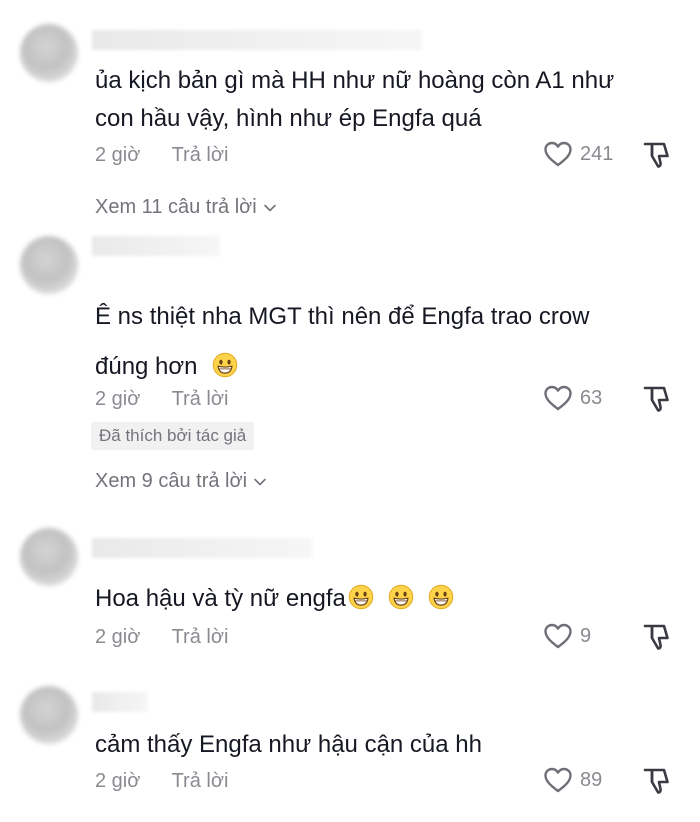  What do you see at coordinates (586, 635) in the screenshot?
I see `like-count: 9` at bounding box center [586, 635].